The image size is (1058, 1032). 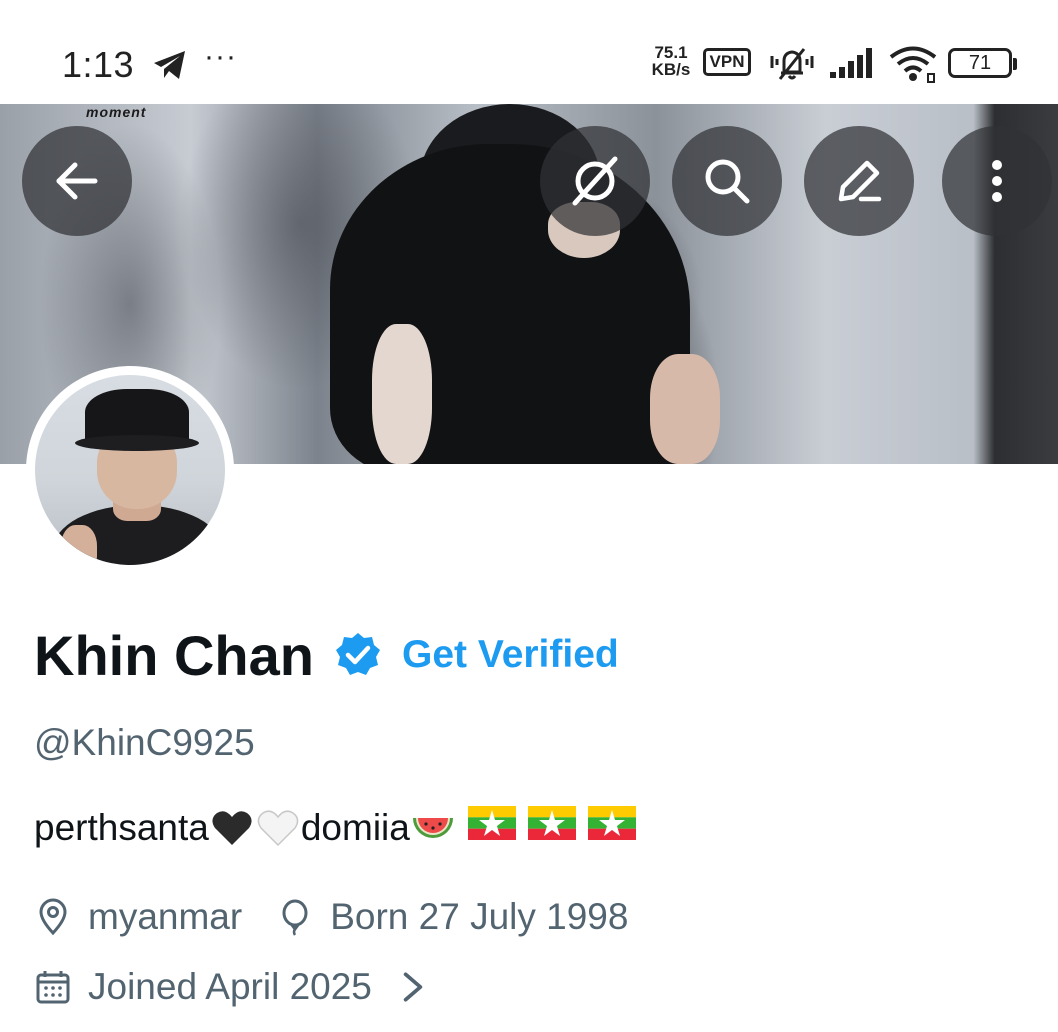 What do you see at coordinates (982, 63) in the screenshot?
I see `battery-indicator: 71` at bounding box center [982, 63].